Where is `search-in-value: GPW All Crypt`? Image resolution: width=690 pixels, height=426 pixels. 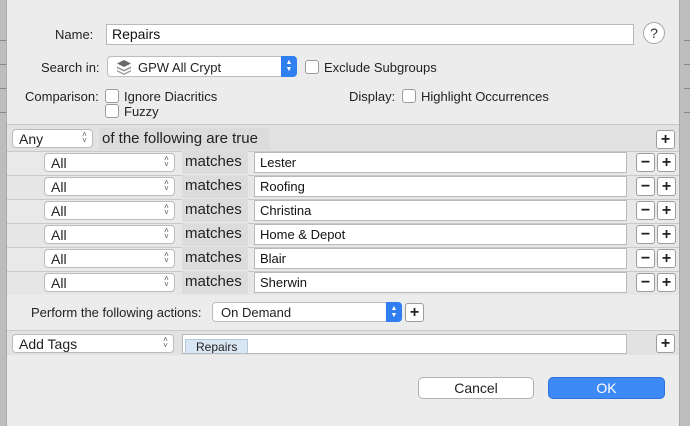
search-in-value: GPW All Crypt is located at coordinates (180, 67).